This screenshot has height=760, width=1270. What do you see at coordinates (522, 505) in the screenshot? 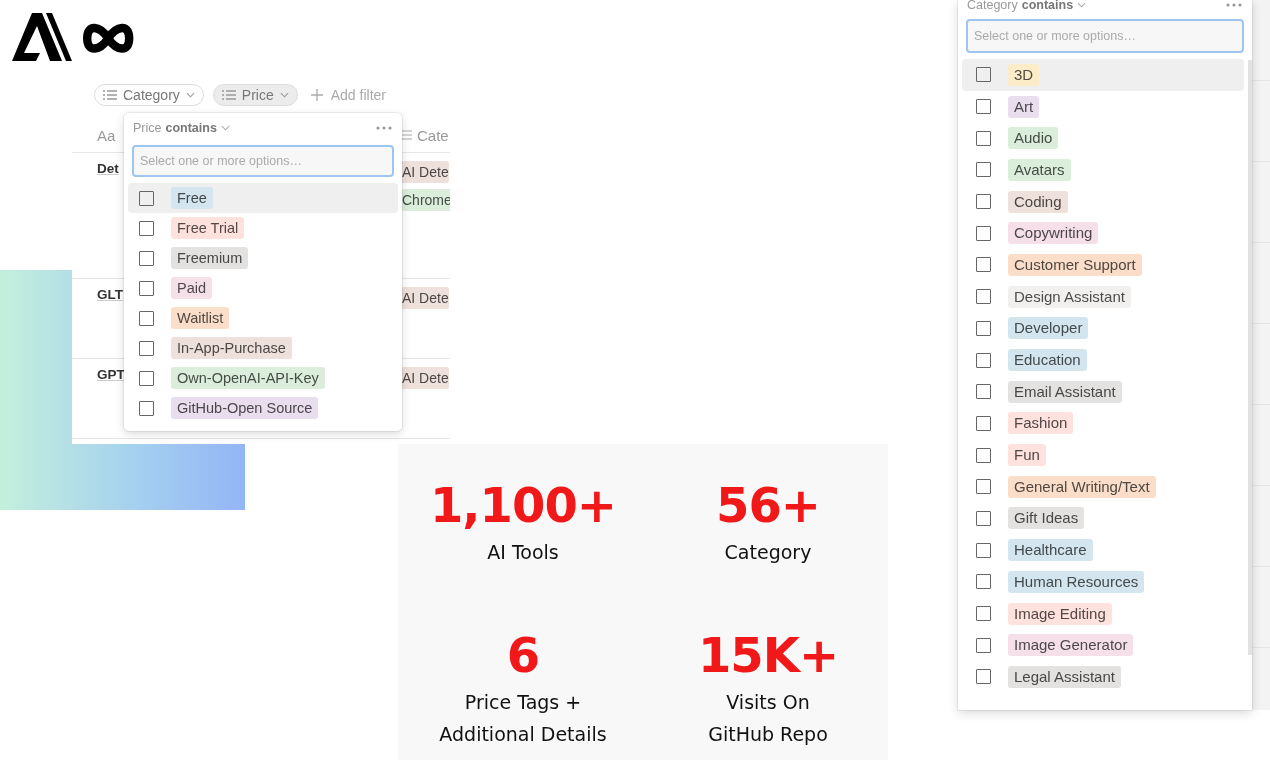
I see `stat-value: 1,100+` at bounding box center [522, 505].